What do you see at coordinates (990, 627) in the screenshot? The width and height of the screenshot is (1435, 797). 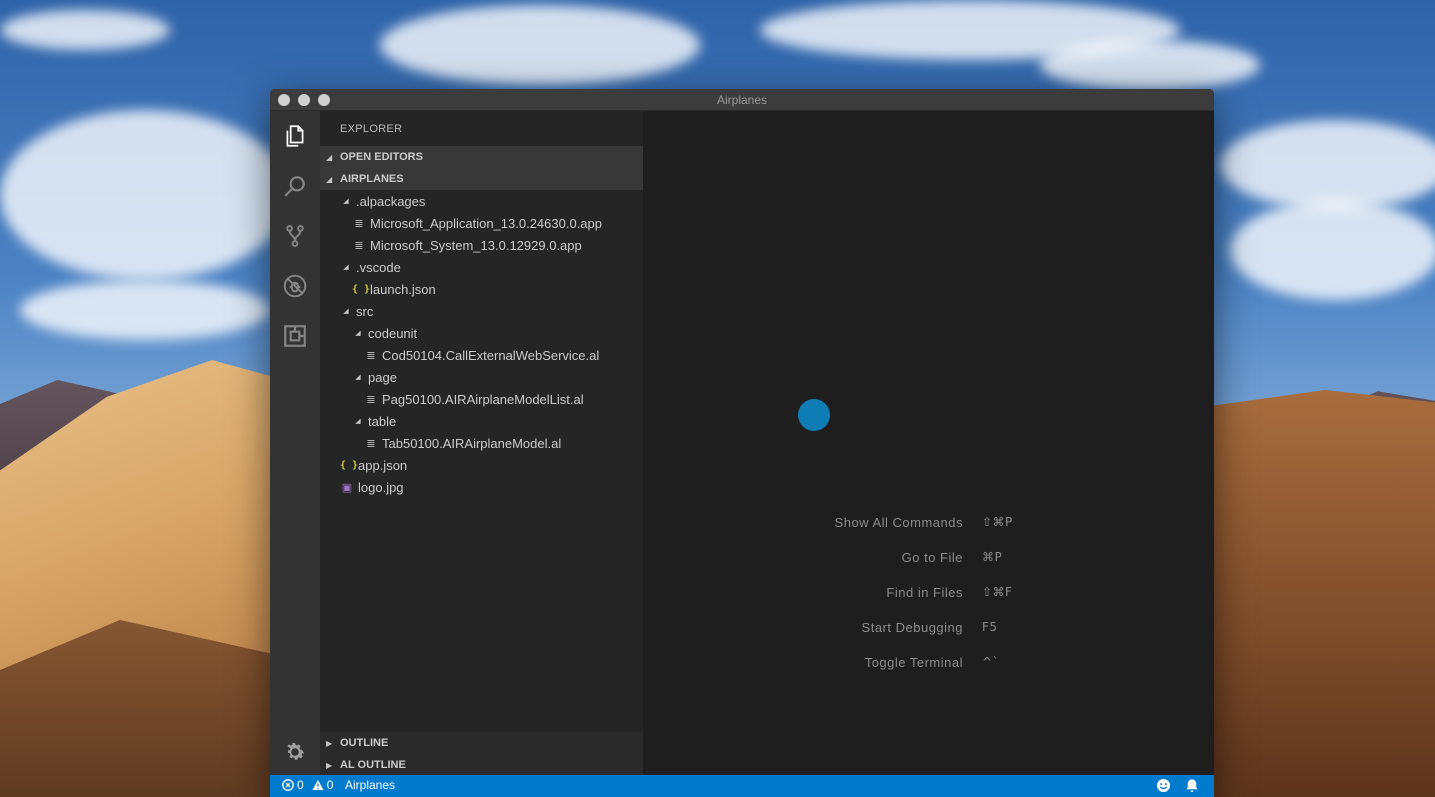 I see `shortcut-keys: F5` at bounding box center [990, 627].